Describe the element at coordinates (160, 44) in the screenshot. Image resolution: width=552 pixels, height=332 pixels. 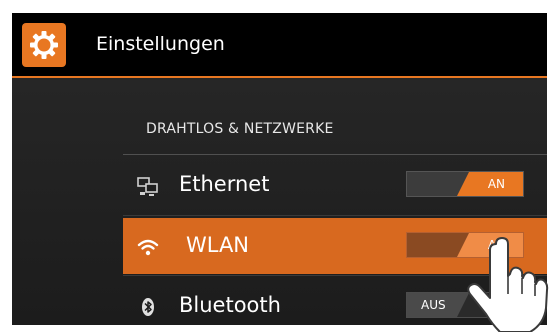
I see `page-title: Einstellungen` at that location.